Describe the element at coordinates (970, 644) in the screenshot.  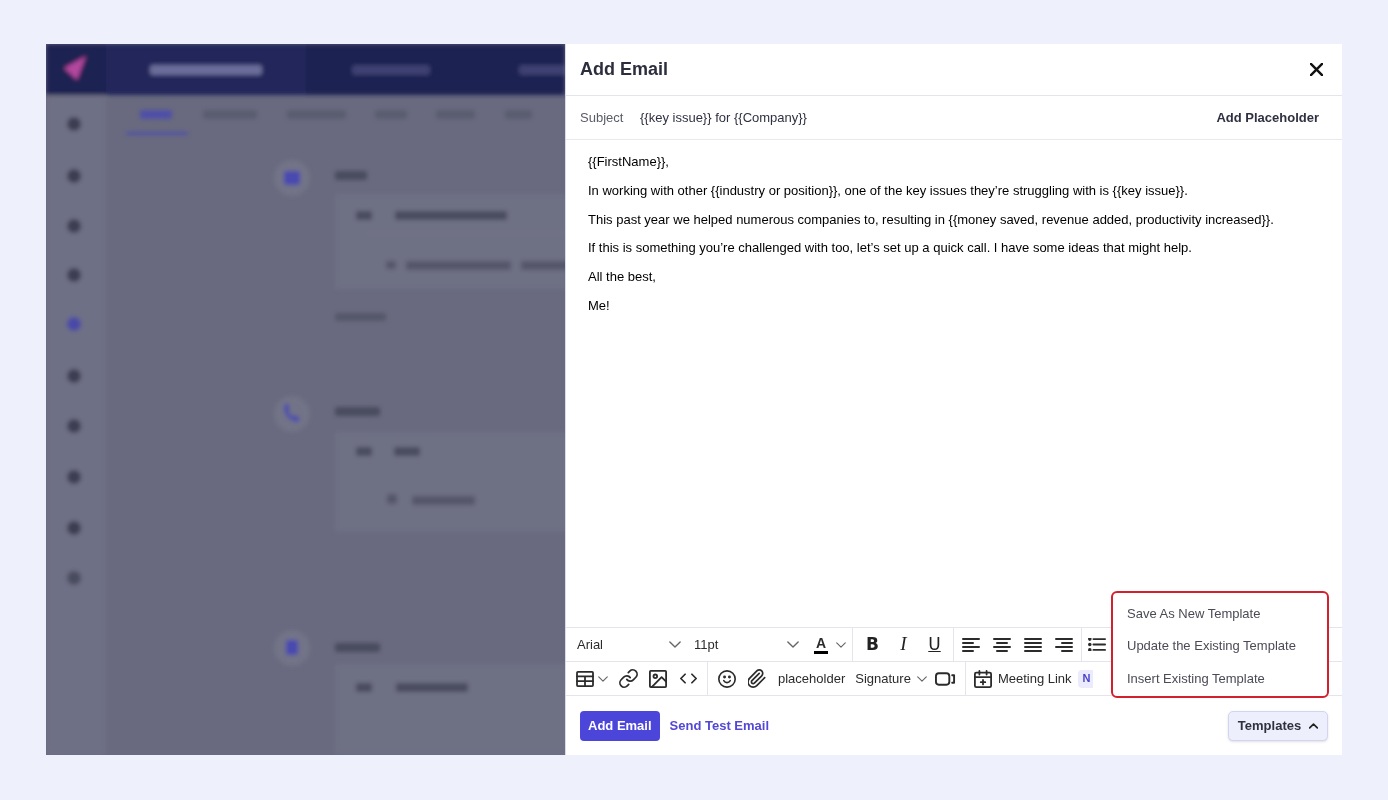
I see `align-left-icon` at that location.